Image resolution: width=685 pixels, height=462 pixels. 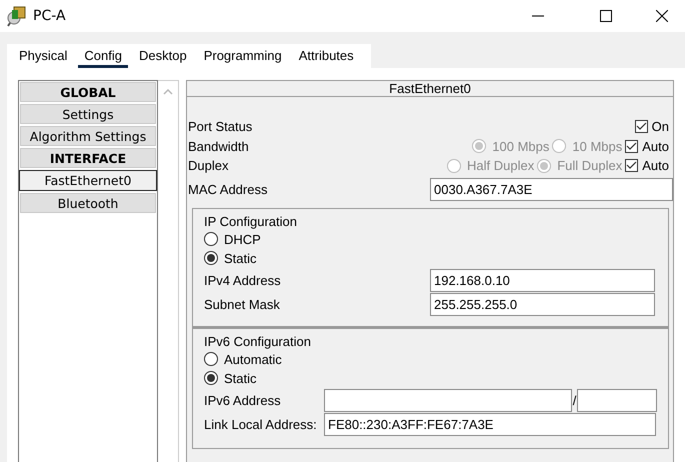 What do you see at coordinates (242, 239) in the screenshot?
I see `radio-label: DHCP` at bounding box center [242, 239].